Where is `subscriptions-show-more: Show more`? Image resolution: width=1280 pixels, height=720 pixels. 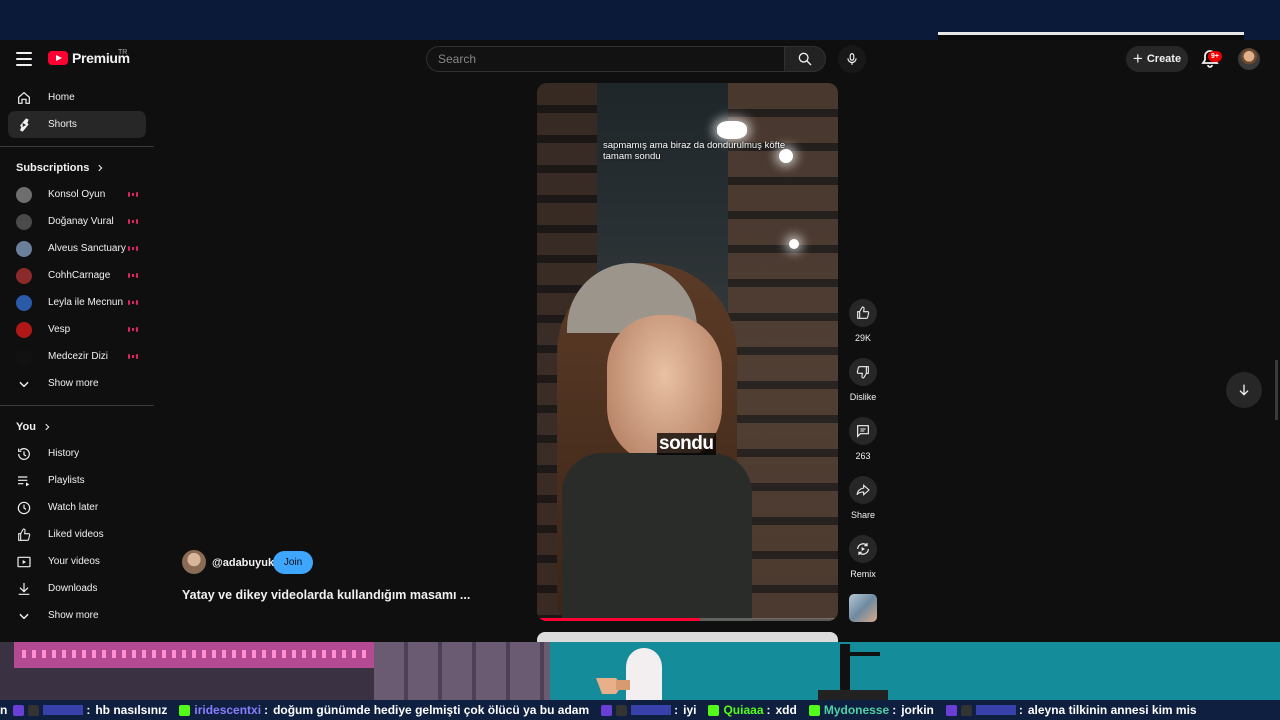 subscriptions-show-more: Show more is located at coordinates (77, 383).